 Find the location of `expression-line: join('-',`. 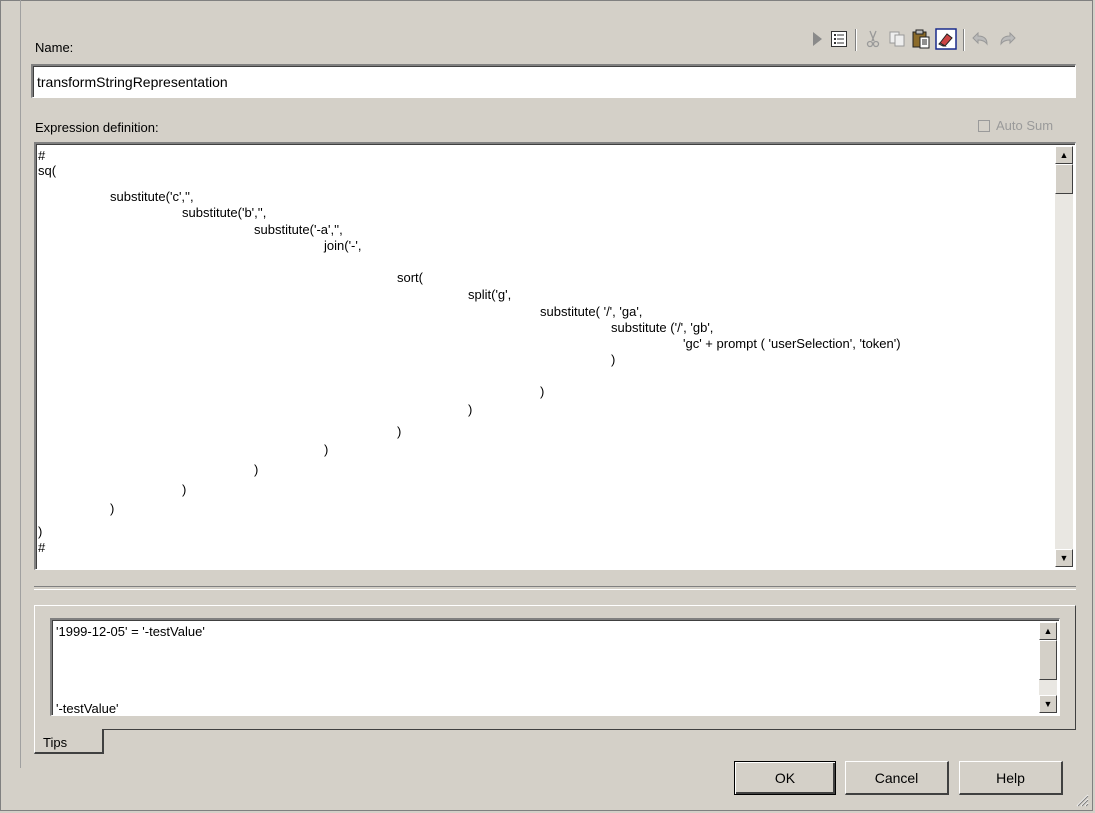

expression-line: join('-', is located at coordinates (343, 245).